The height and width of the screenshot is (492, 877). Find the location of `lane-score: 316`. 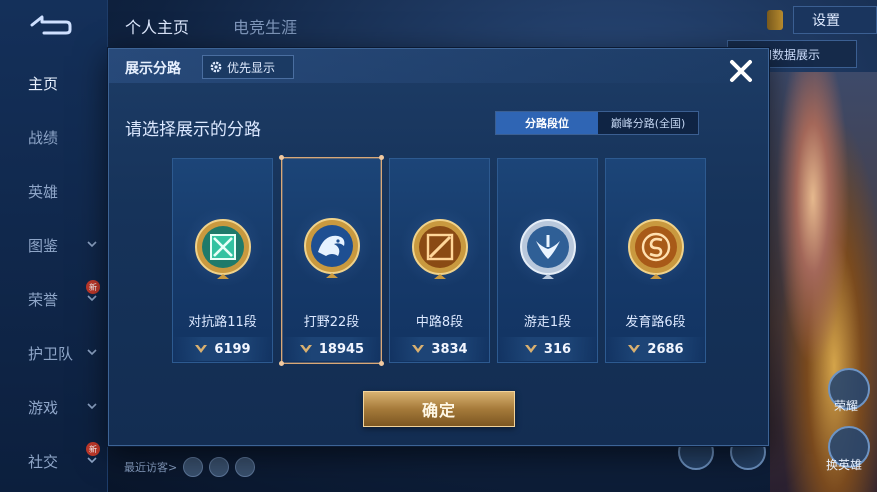

lane-score: 316 is located at coordinates (557, 349).